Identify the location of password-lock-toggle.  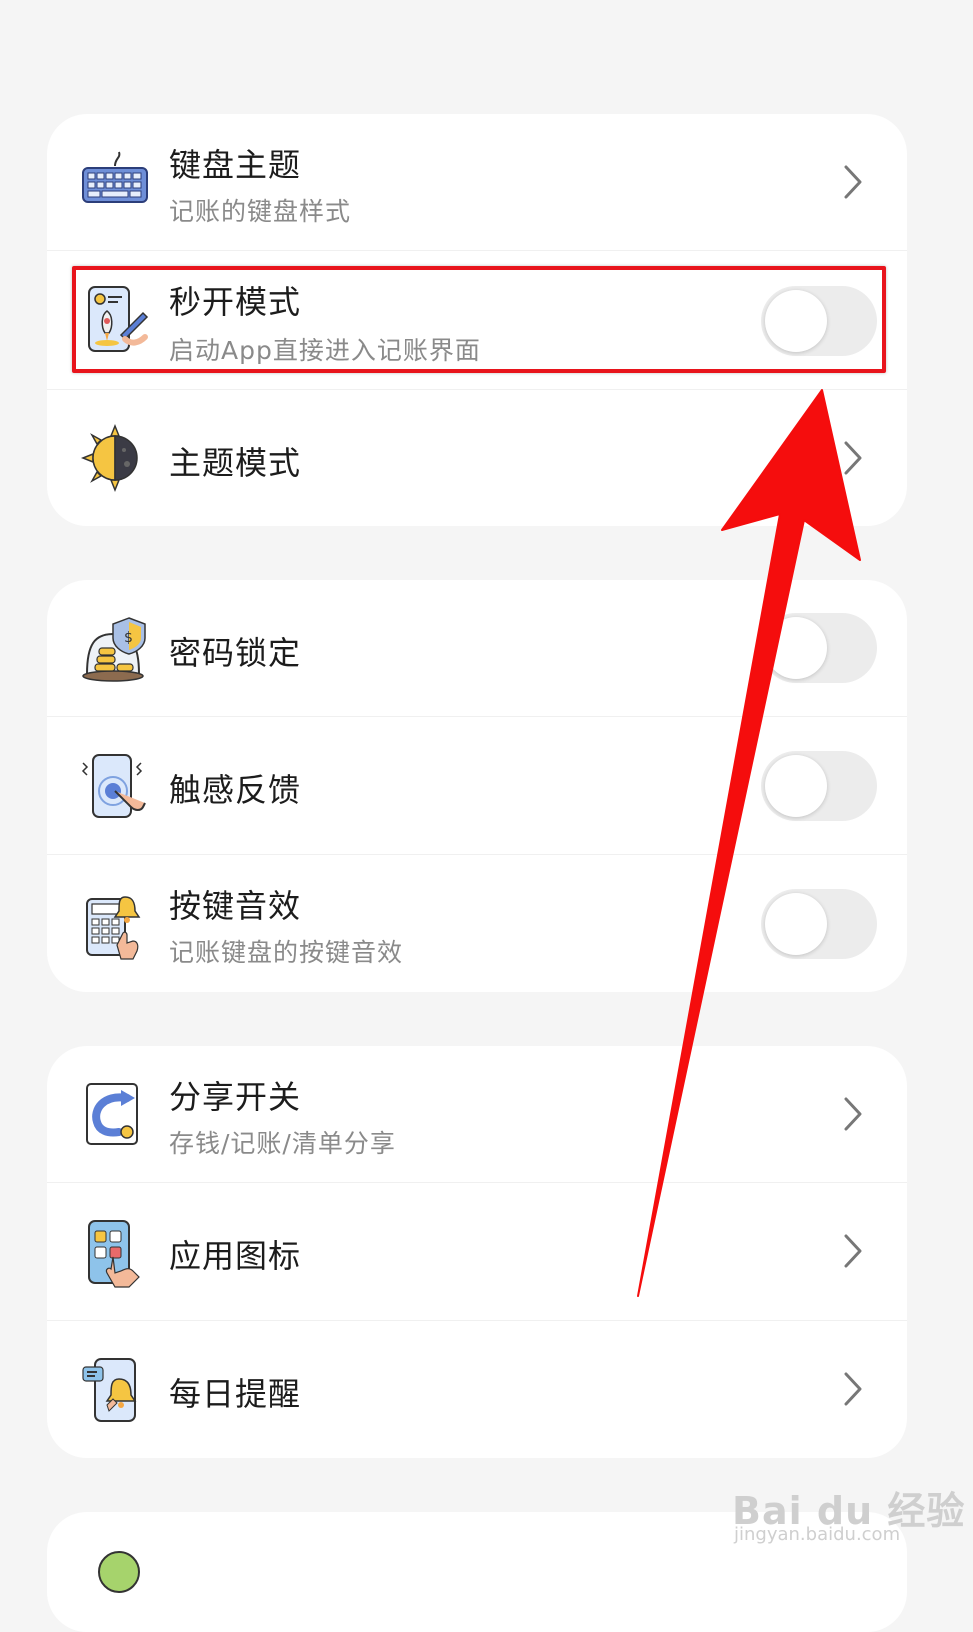
(819, 648).